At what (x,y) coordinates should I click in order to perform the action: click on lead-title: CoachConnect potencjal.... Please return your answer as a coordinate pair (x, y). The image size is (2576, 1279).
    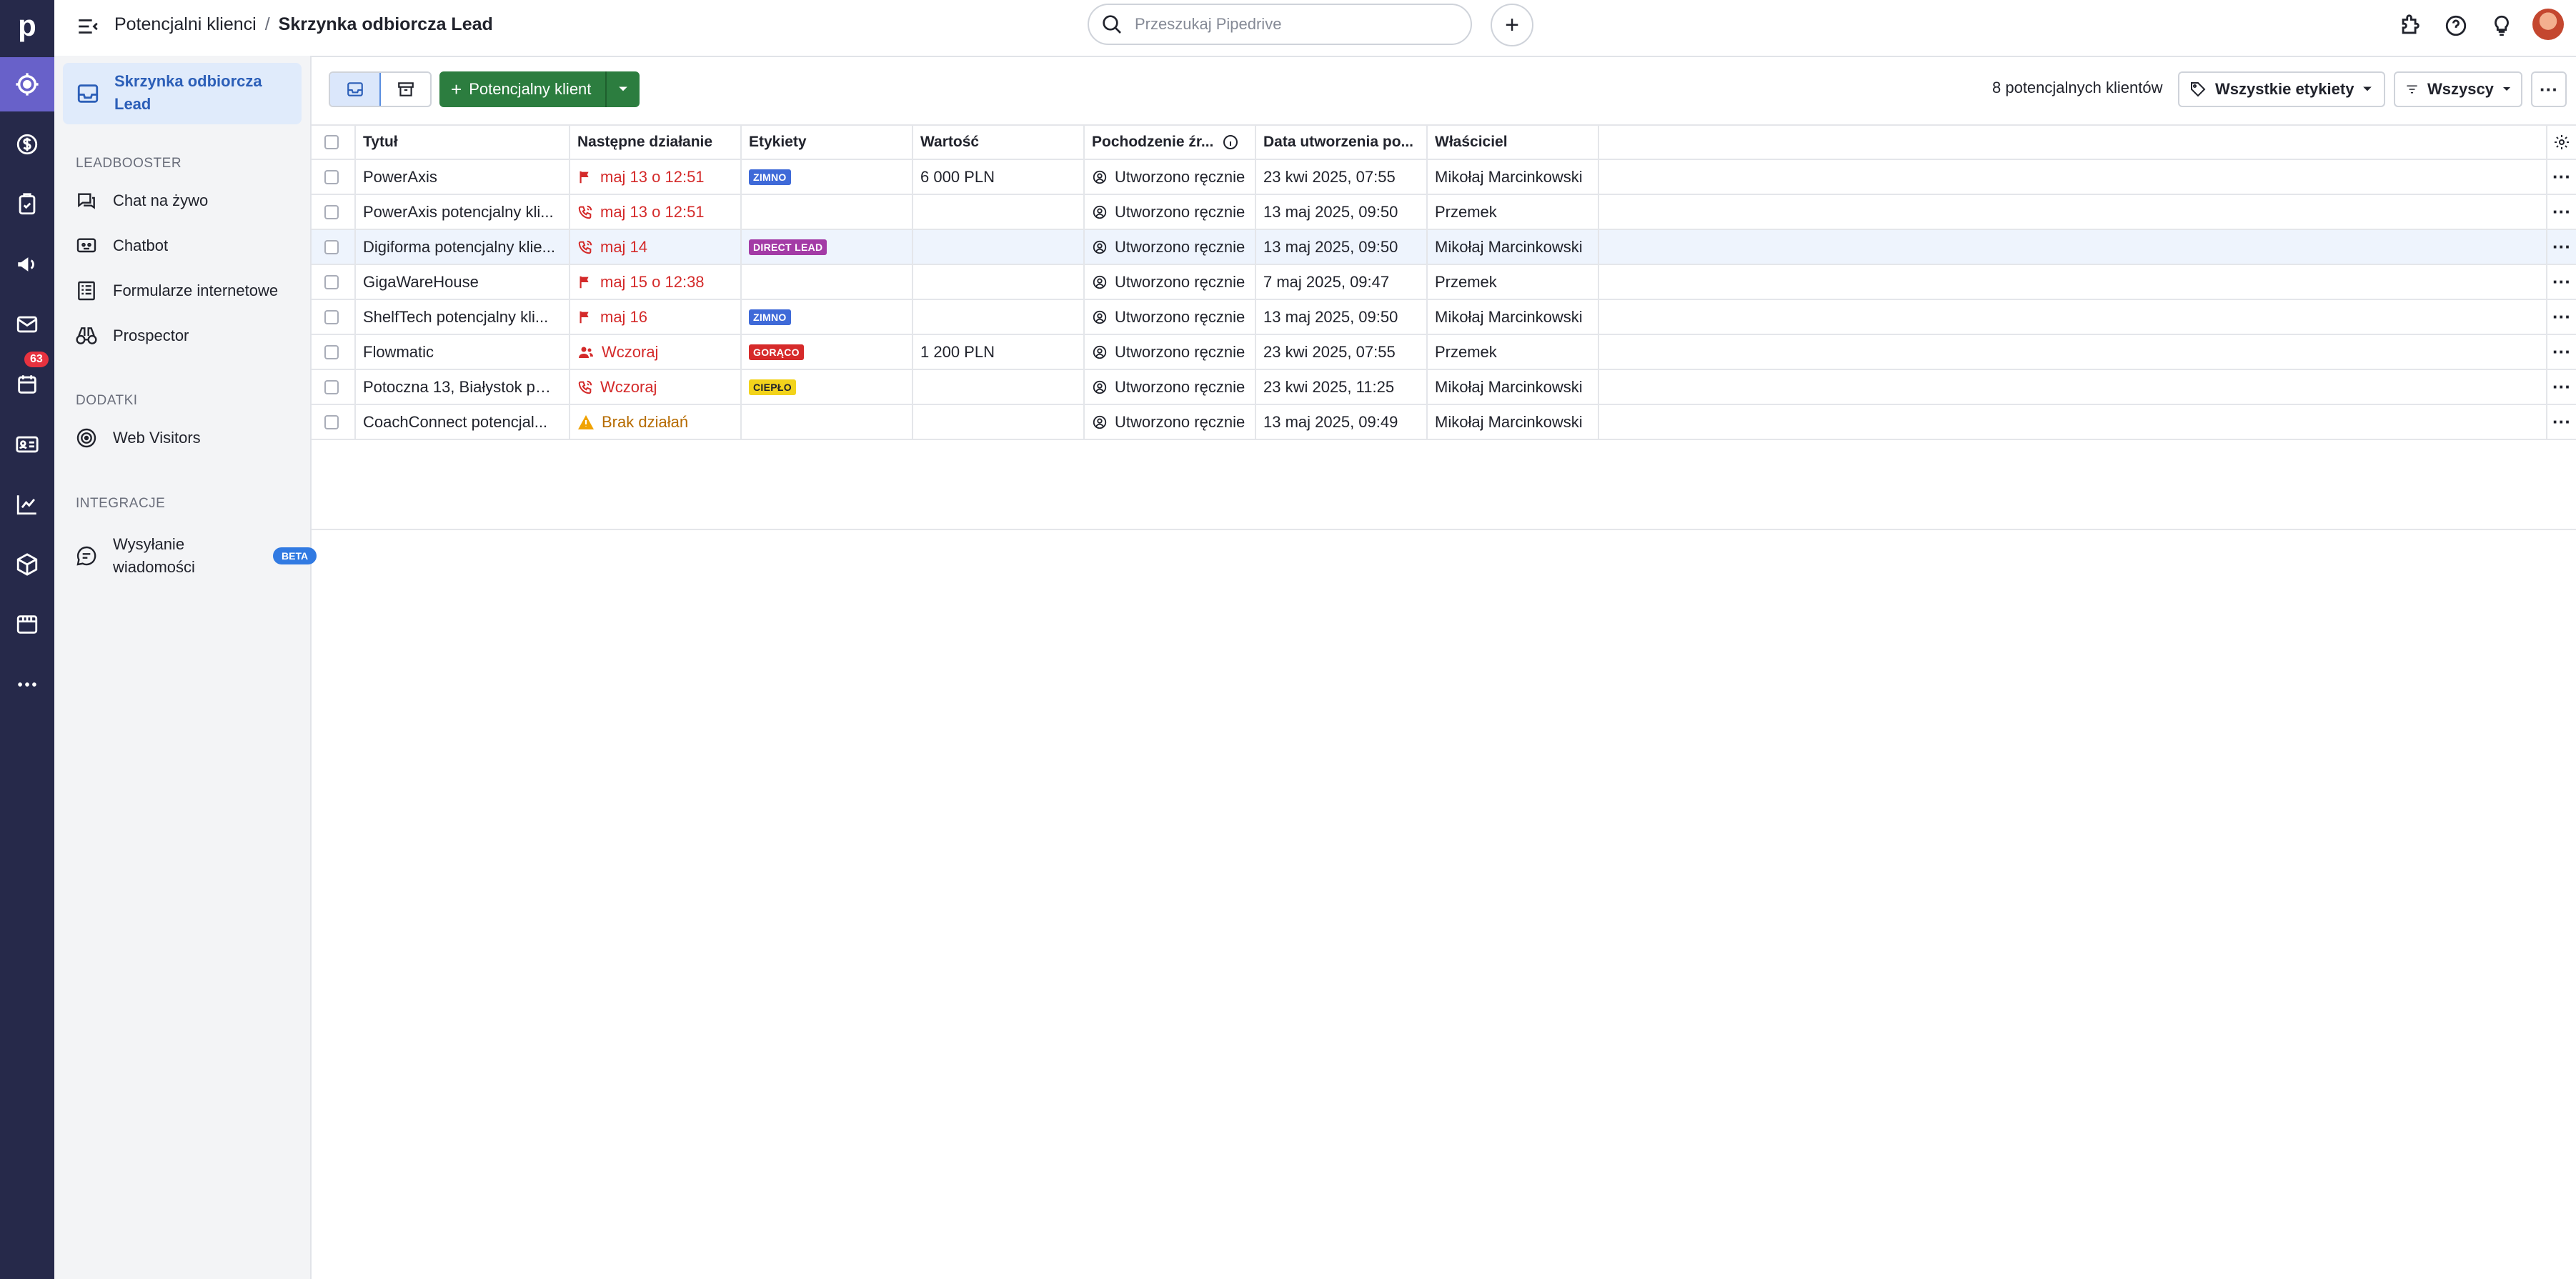
    Looking at the image, I should click on (455, 422).